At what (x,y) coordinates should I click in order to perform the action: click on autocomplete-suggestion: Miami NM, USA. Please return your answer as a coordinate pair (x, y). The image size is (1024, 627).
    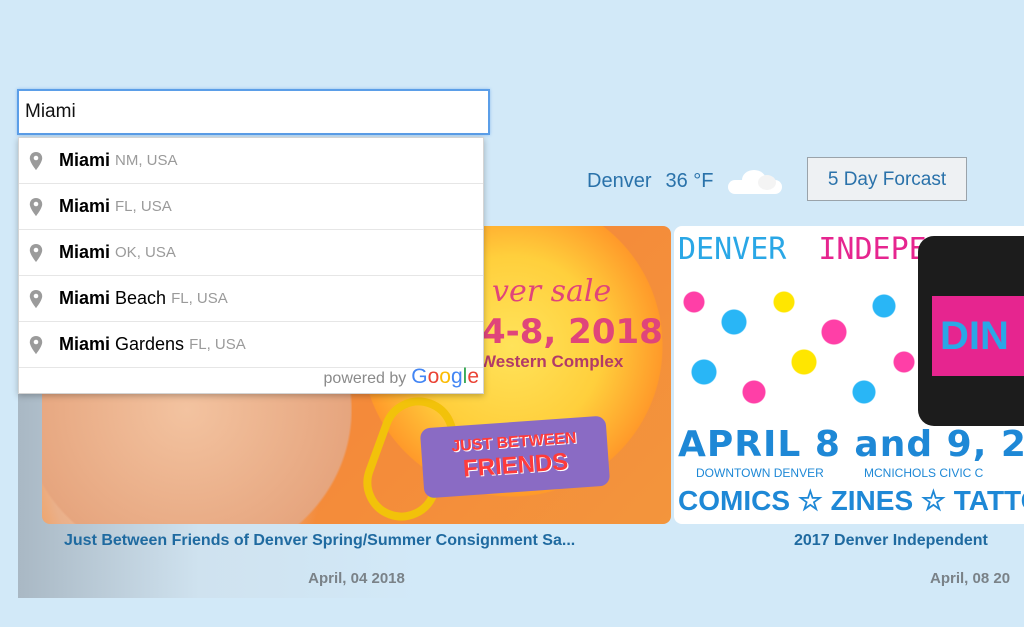
    Looking at the image, I should click on (251, 161).